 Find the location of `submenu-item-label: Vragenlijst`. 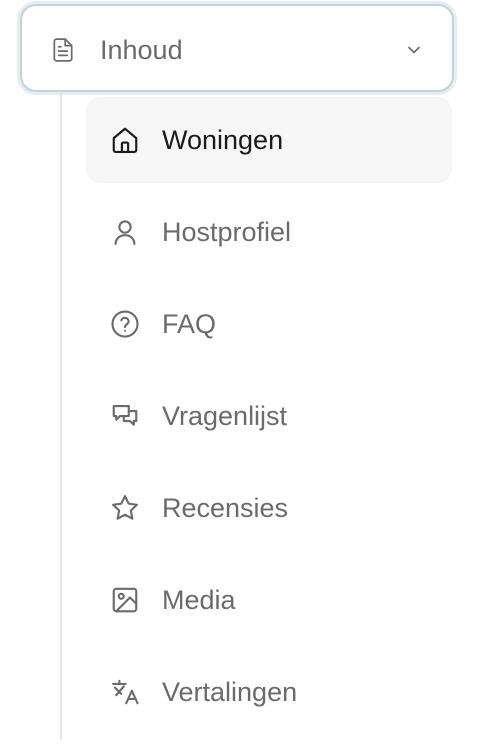

submenu-item-label: Vragenlijst is located at coordinates (225, 416).